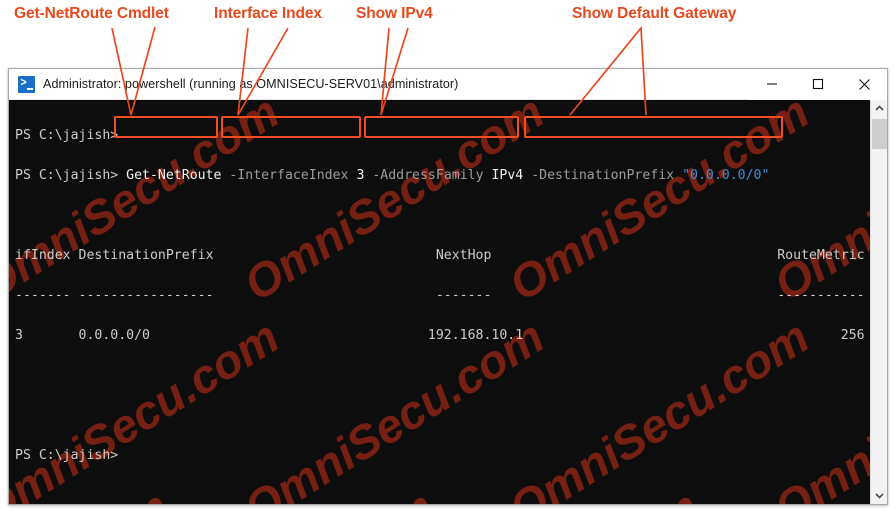 The image size is (896, 515). What do you see at coordinates (654, 13) in the screenshot?
I see `annotation-label-show-default-gateway: Show Default Gateway` at bounding box center [654, 13].